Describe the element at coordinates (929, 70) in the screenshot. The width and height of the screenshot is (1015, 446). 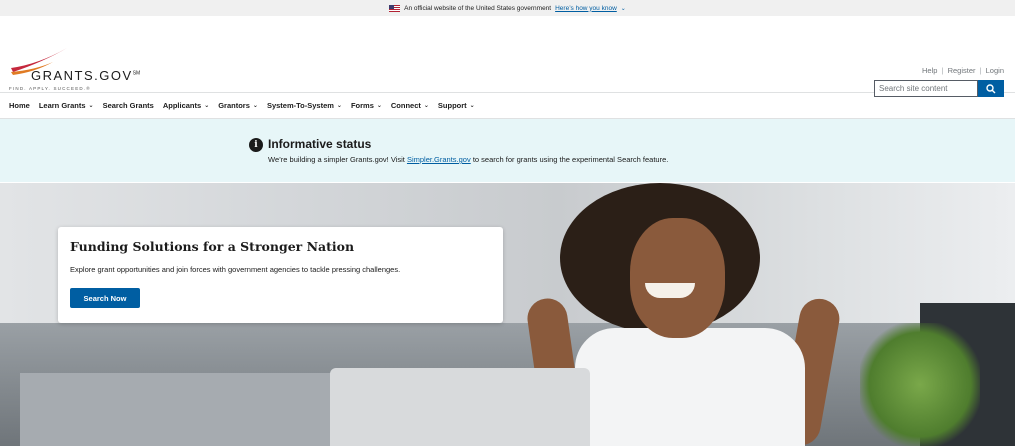
I see `help-link: Help` at that location.